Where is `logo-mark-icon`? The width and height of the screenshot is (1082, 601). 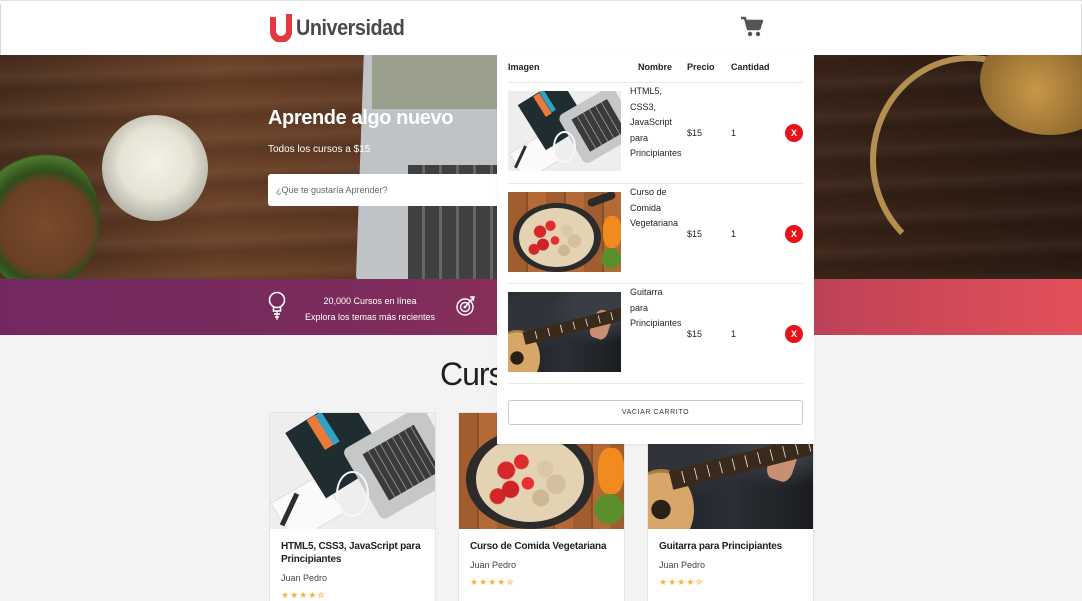
logo-mark-icon is located at coordinates (281, 28).